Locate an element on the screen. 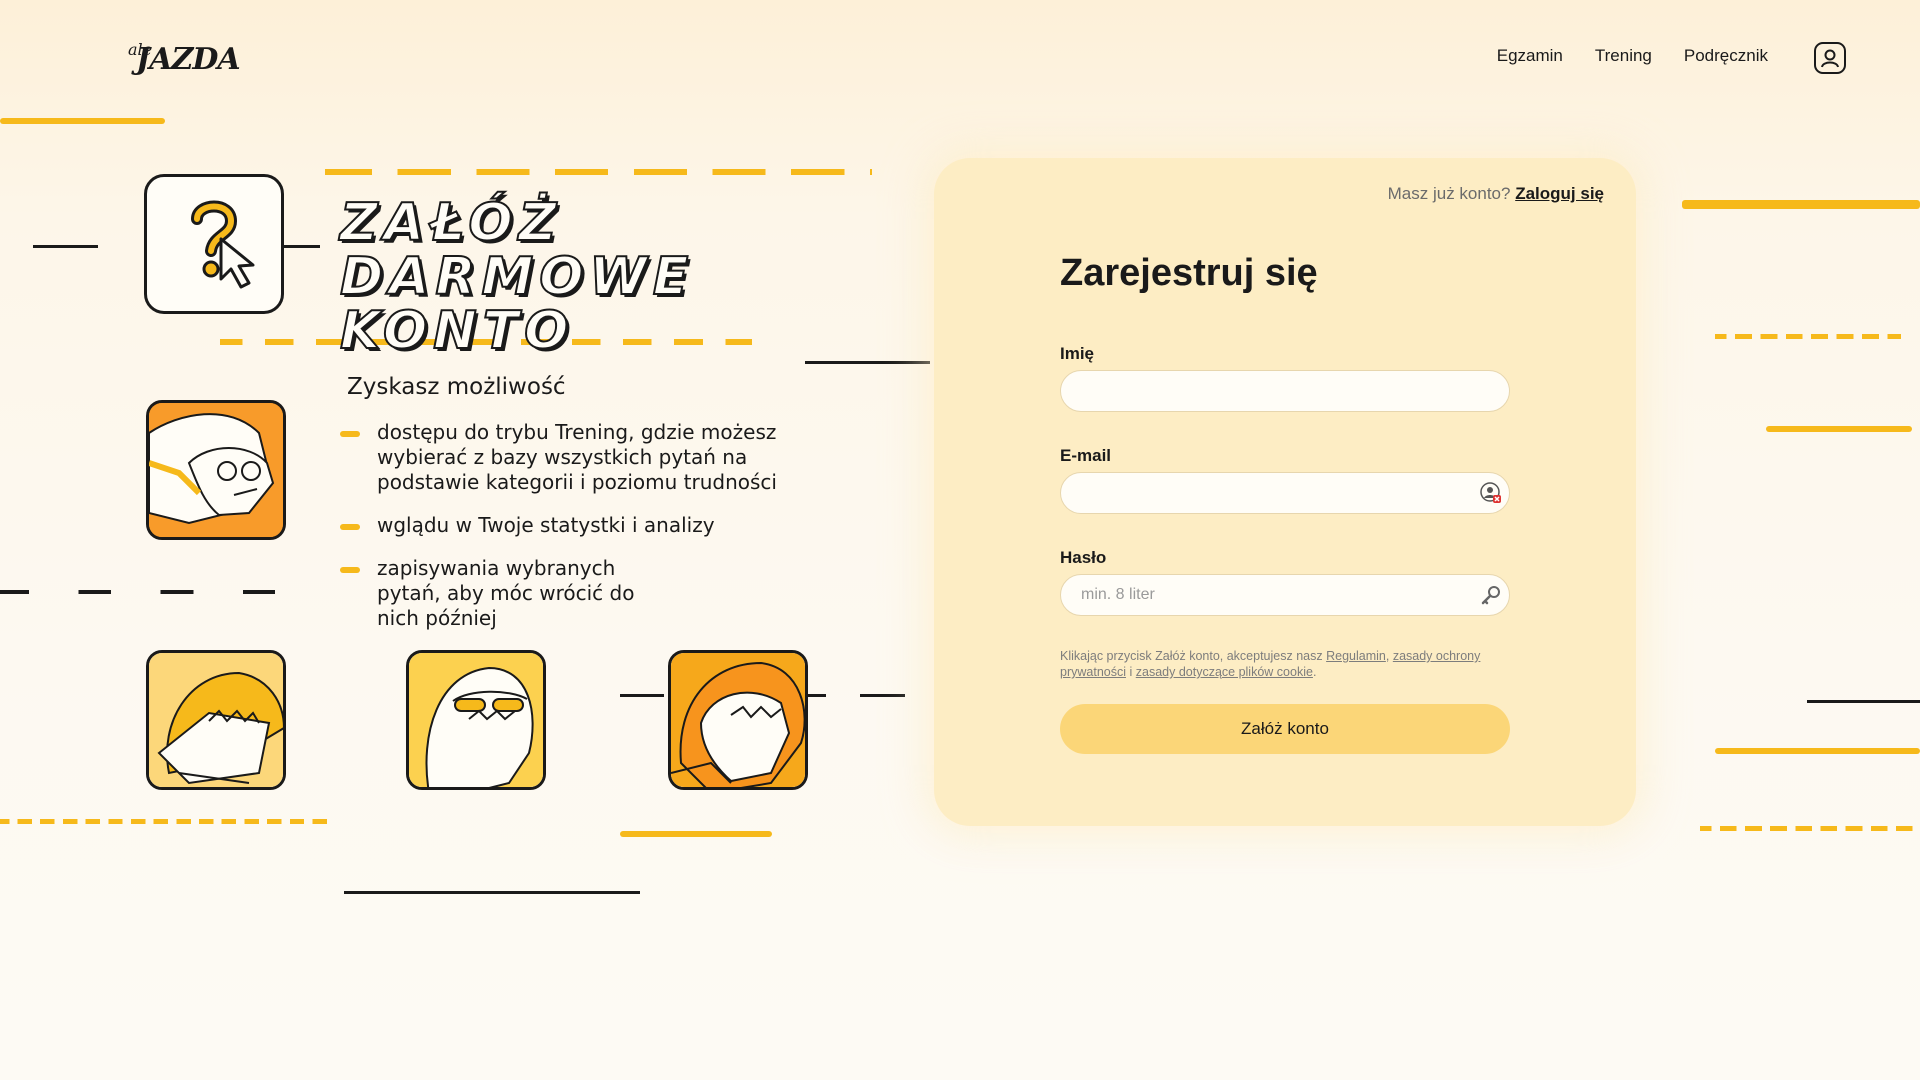 The width and height of the screenshot is (1920, 1080). name-field is located at coordinates (1285, 391).